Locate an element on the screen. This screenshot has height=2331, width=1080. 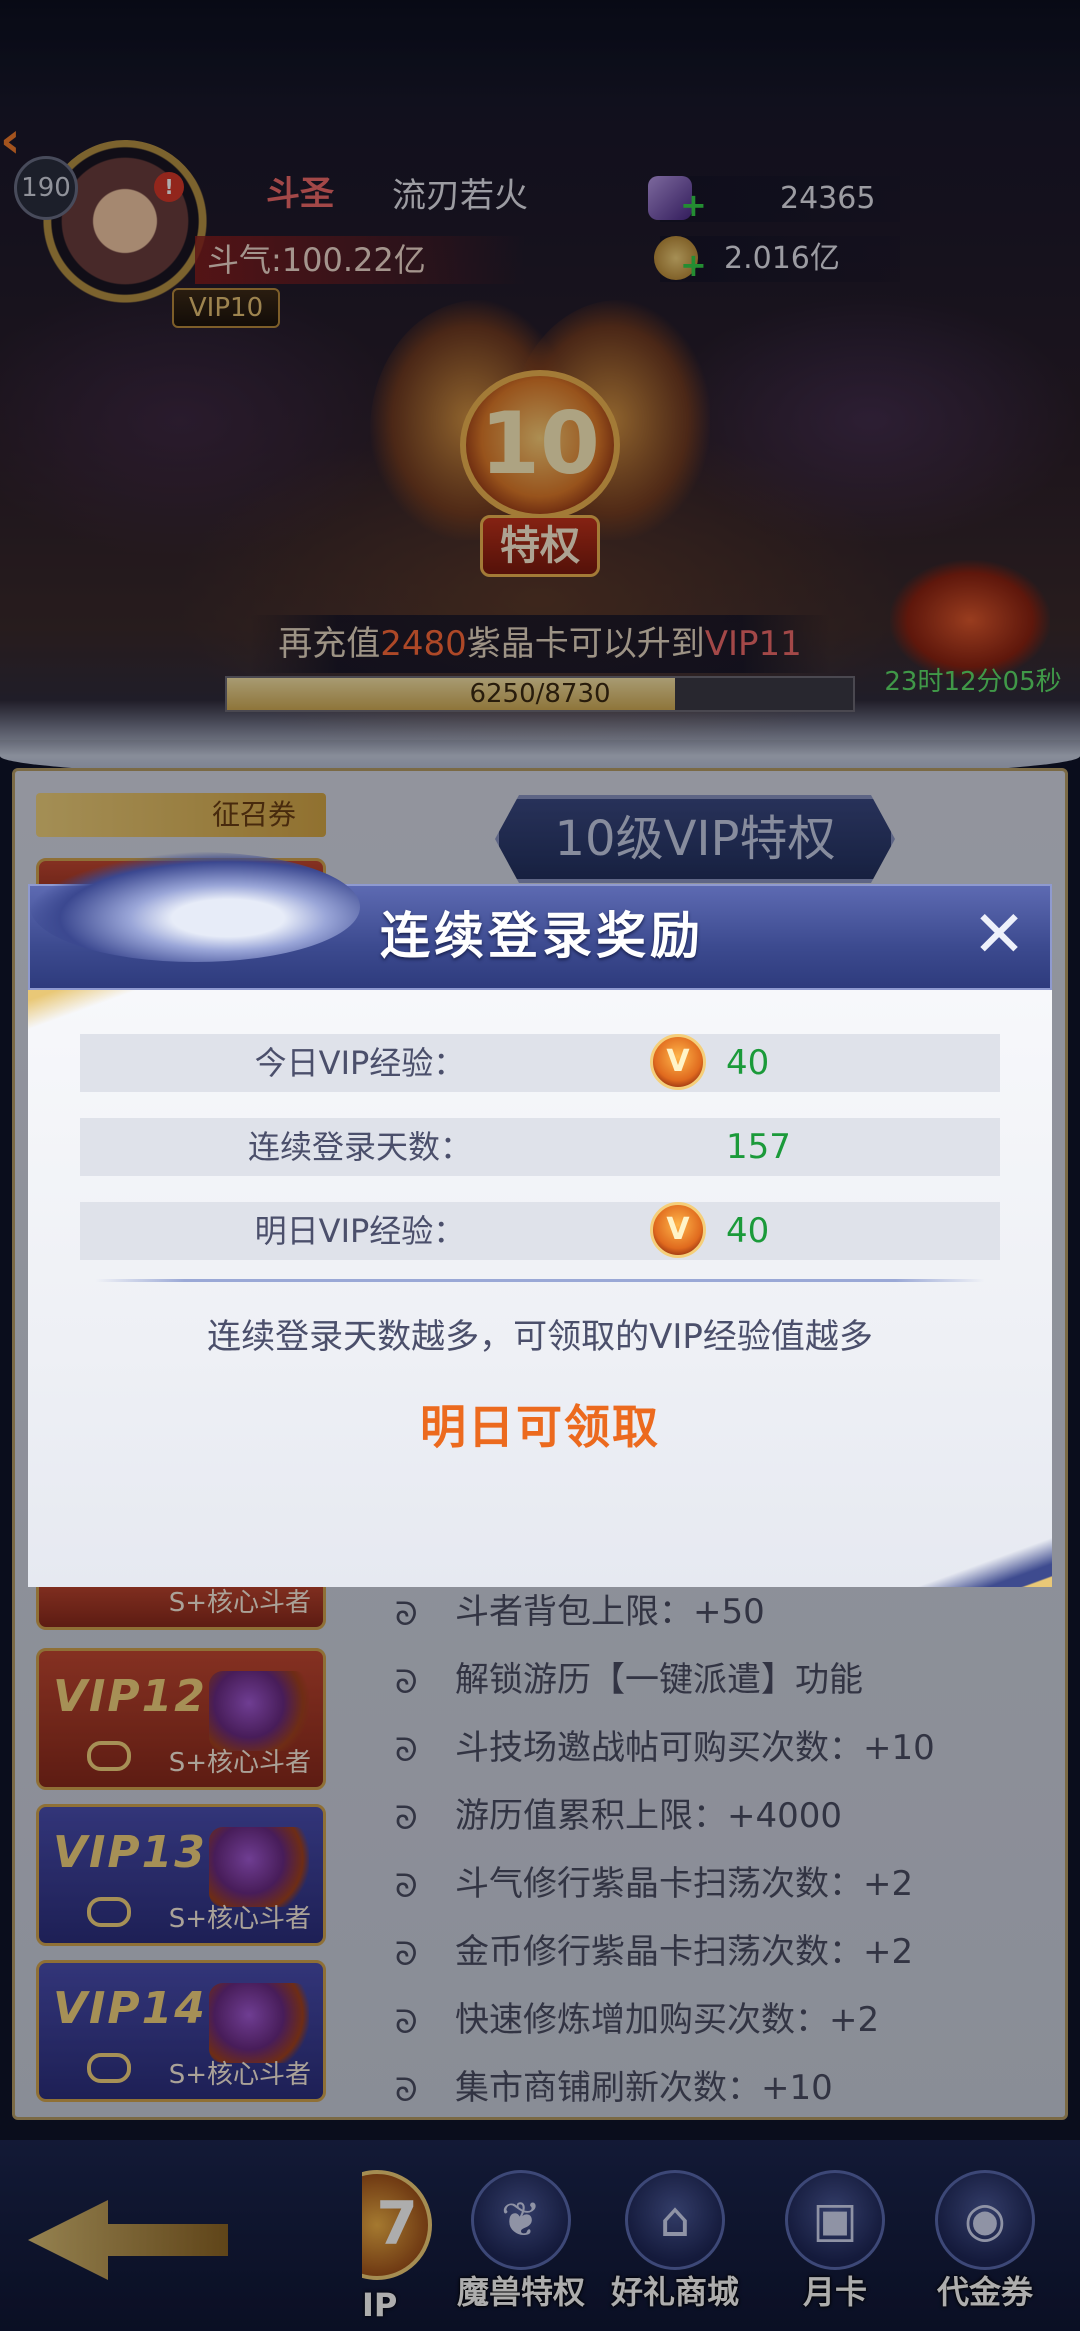
tomorrow-vip-exp-label: 明日VIP经验： is located at coordinates (360, 1231).